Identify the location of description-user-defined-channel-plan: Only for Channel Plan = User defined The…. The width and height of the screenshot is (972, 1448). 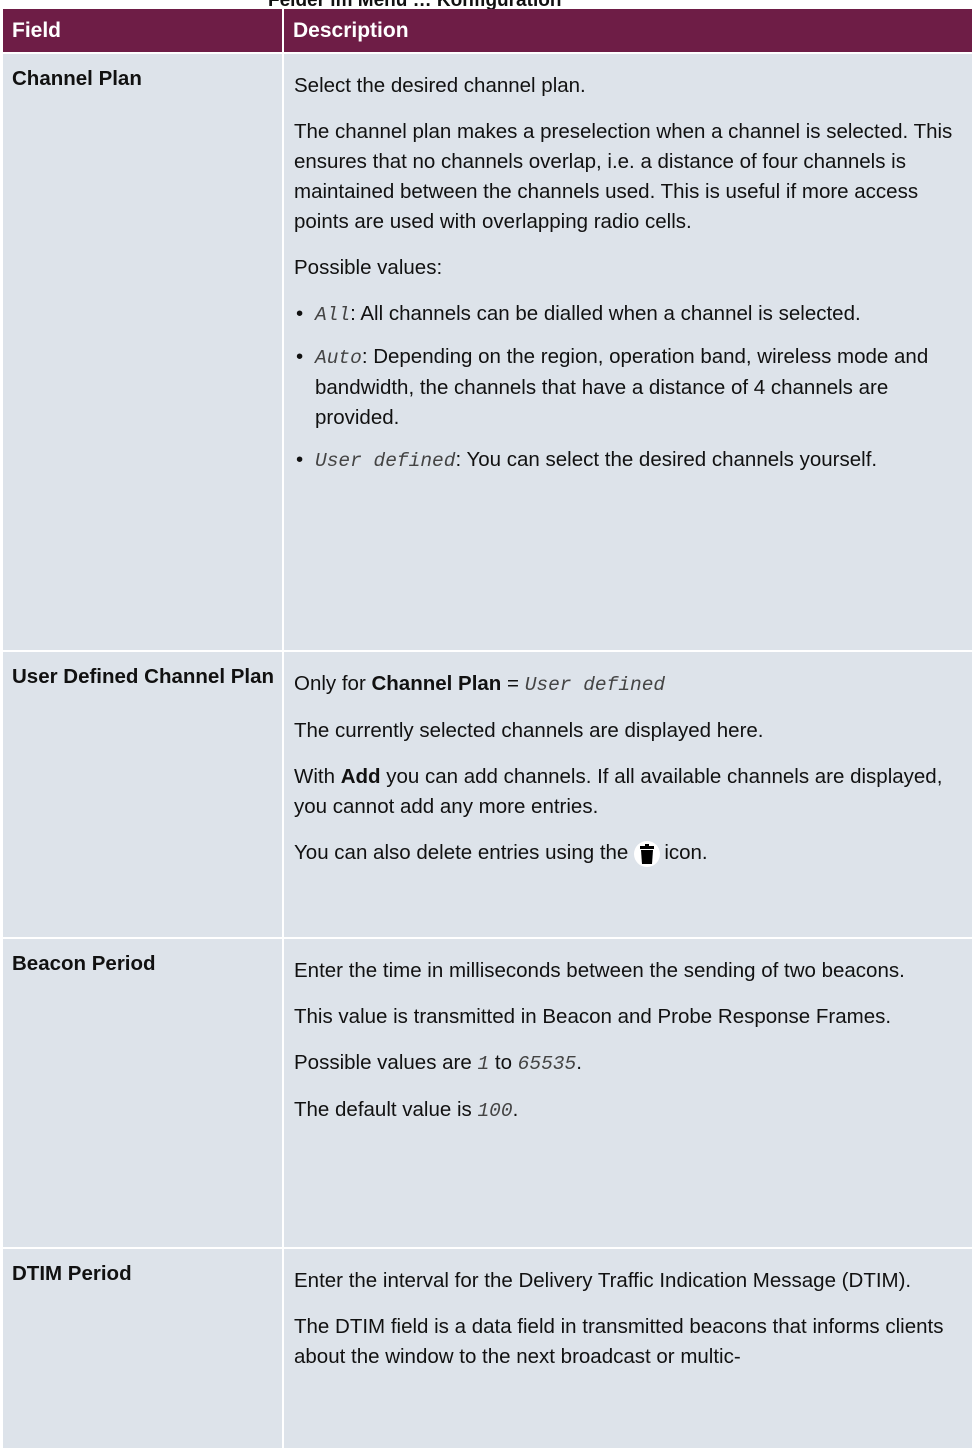
(627, 794).